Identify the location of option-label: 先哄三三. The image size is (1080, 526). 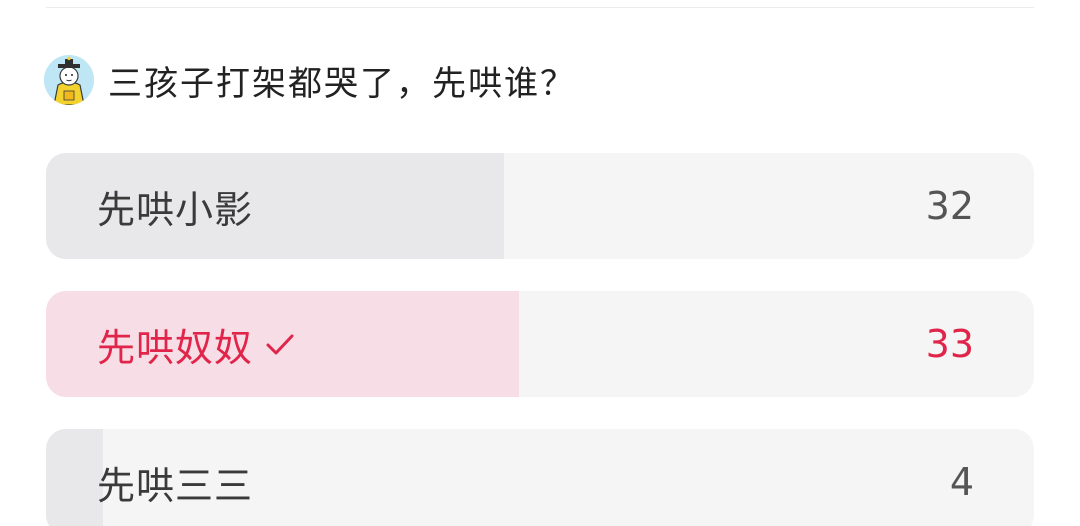
(175, 485).